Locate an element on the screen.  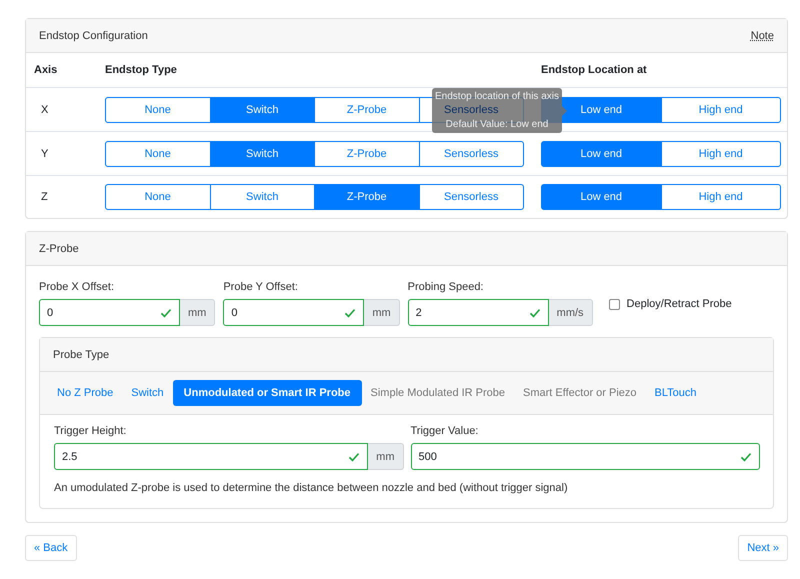
back-button: « Back is located at coordinates (51, 548).